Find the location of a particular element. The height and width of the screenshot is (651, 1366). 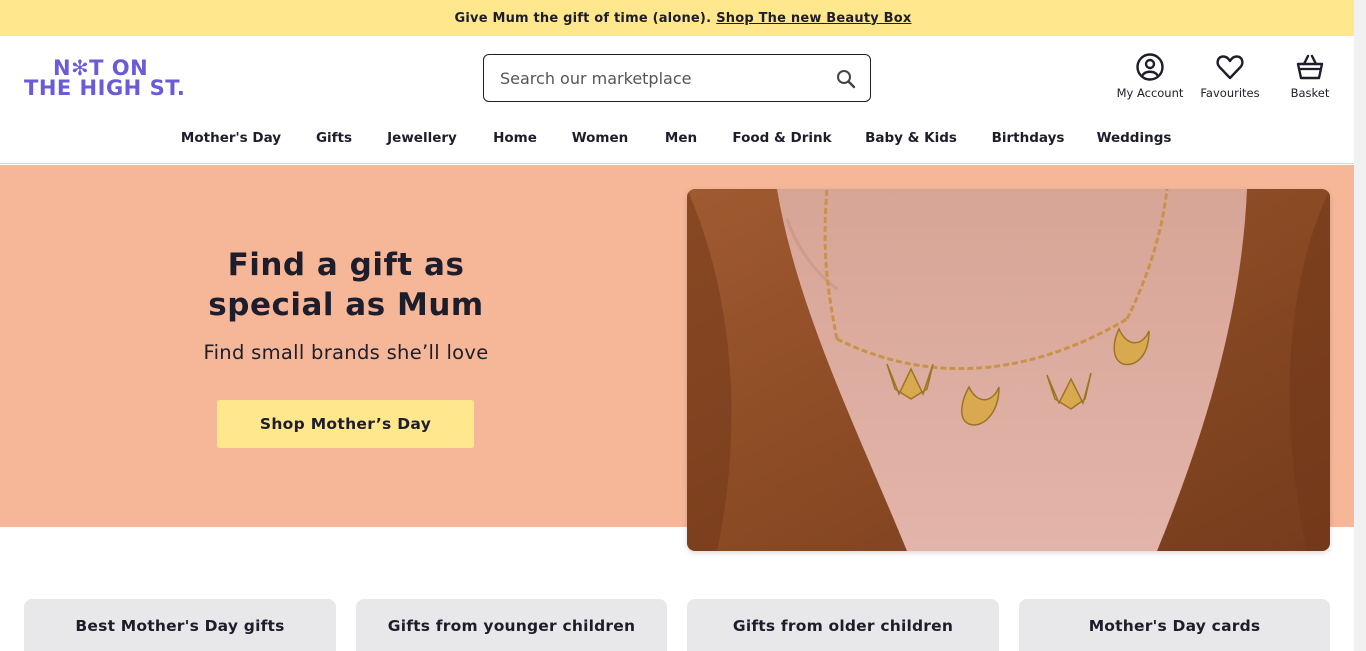

hero-title-line-1: Find a gift as is located at coordinates (346, 265).